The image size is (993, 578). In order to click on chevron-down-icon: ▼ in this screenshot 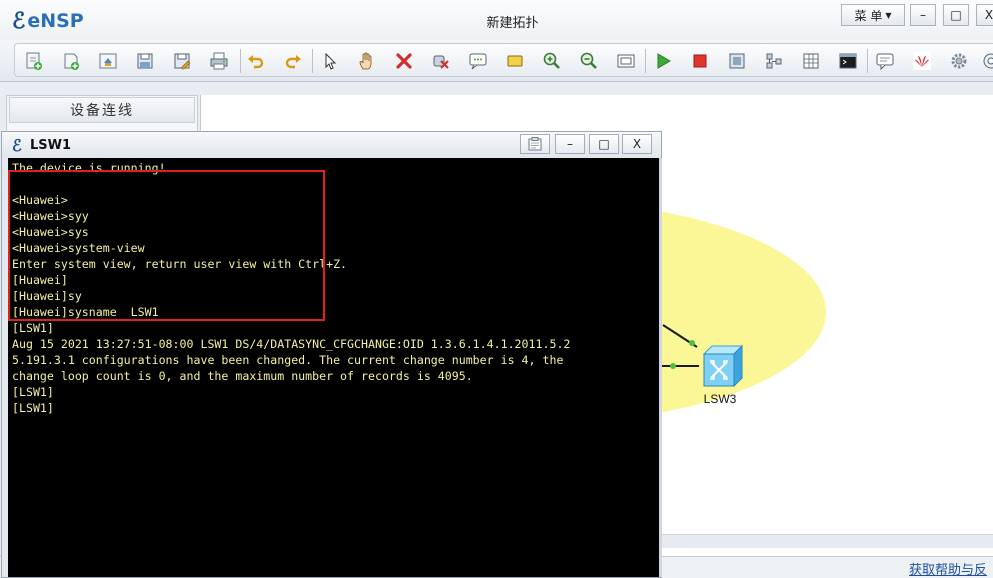, I will do `click(888, 15)`.